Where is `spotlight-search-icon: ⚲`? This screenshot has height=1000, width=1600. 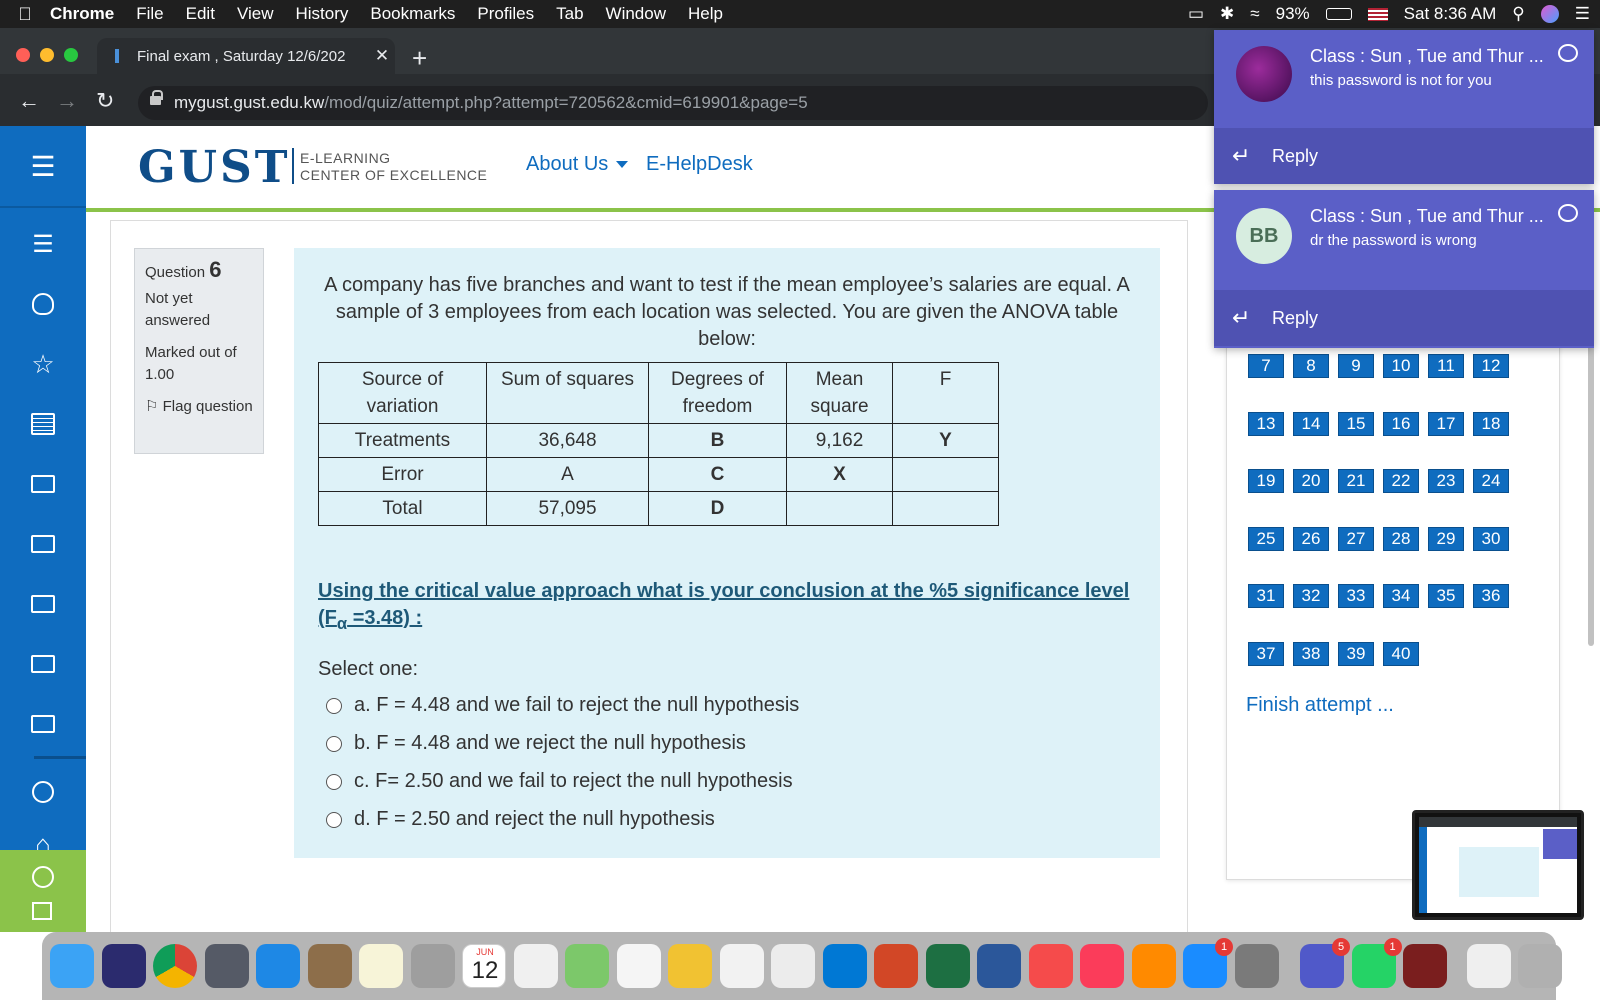
spotlight-search-icon: ⚲ is located at coordinates (1518, 14).